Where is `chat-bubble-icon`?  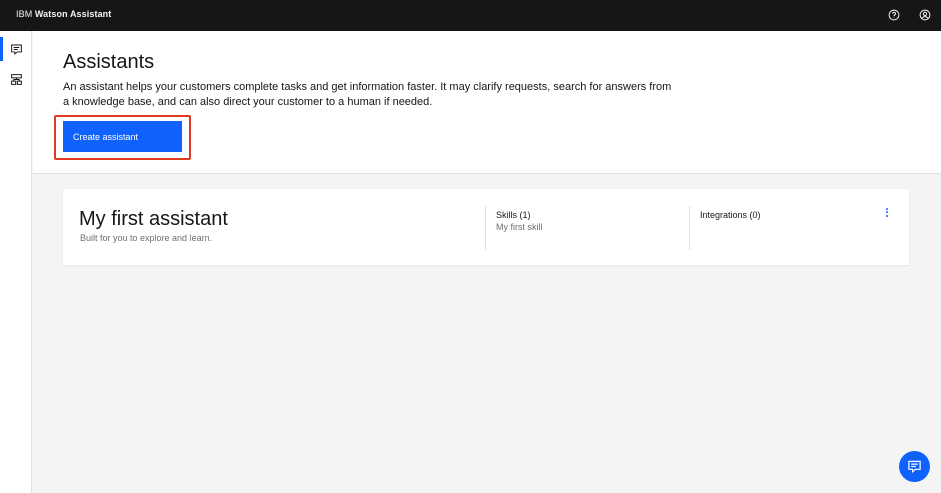 chat-bubble-icon is located at coordinates (914, 466).